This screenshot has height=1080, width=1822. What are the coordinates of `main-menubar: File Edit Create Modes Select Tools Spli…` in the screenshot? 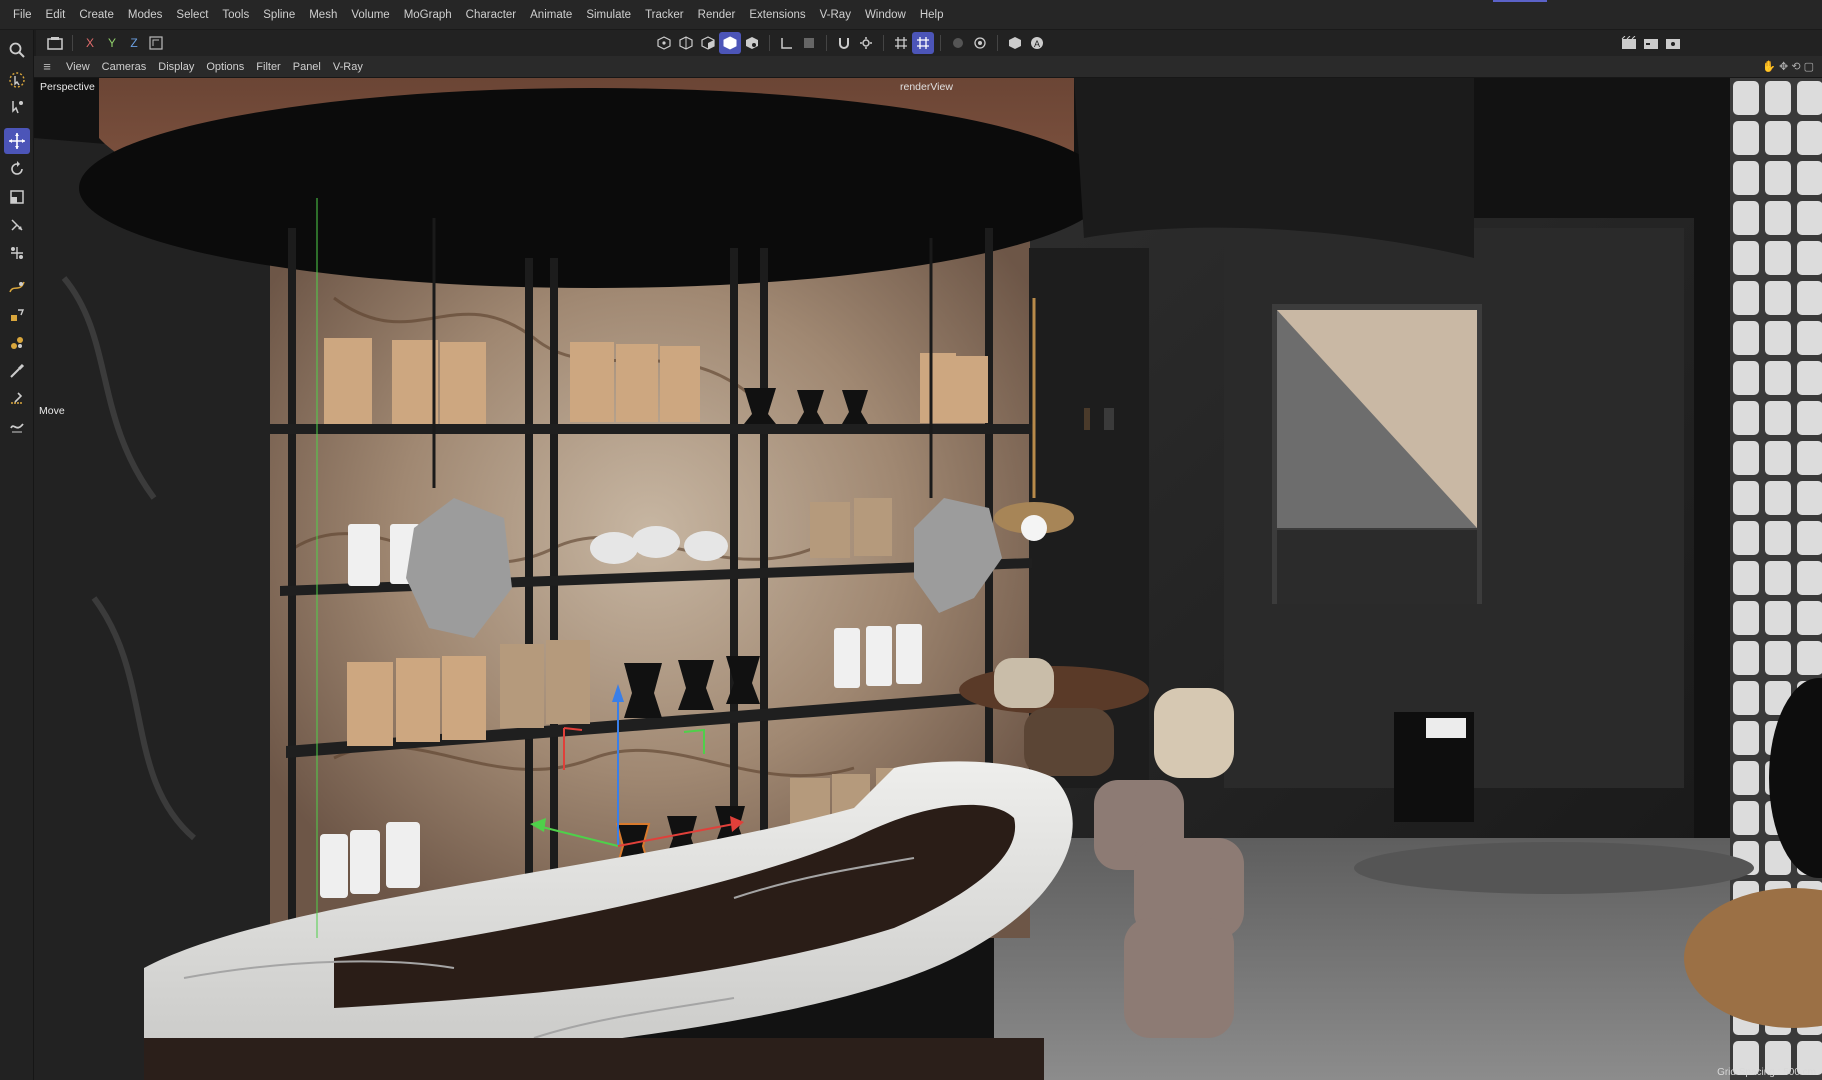 It's located at (911, 15).